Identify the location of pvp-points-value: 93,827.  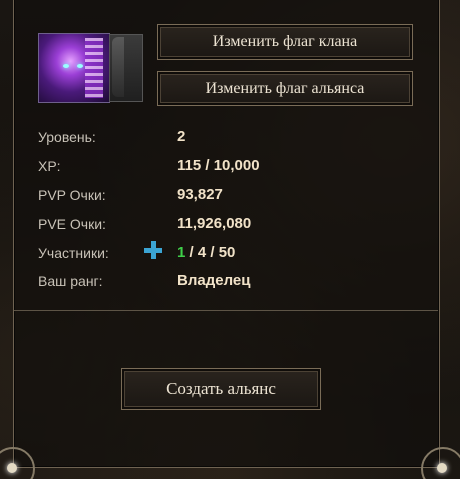
(200, 194).